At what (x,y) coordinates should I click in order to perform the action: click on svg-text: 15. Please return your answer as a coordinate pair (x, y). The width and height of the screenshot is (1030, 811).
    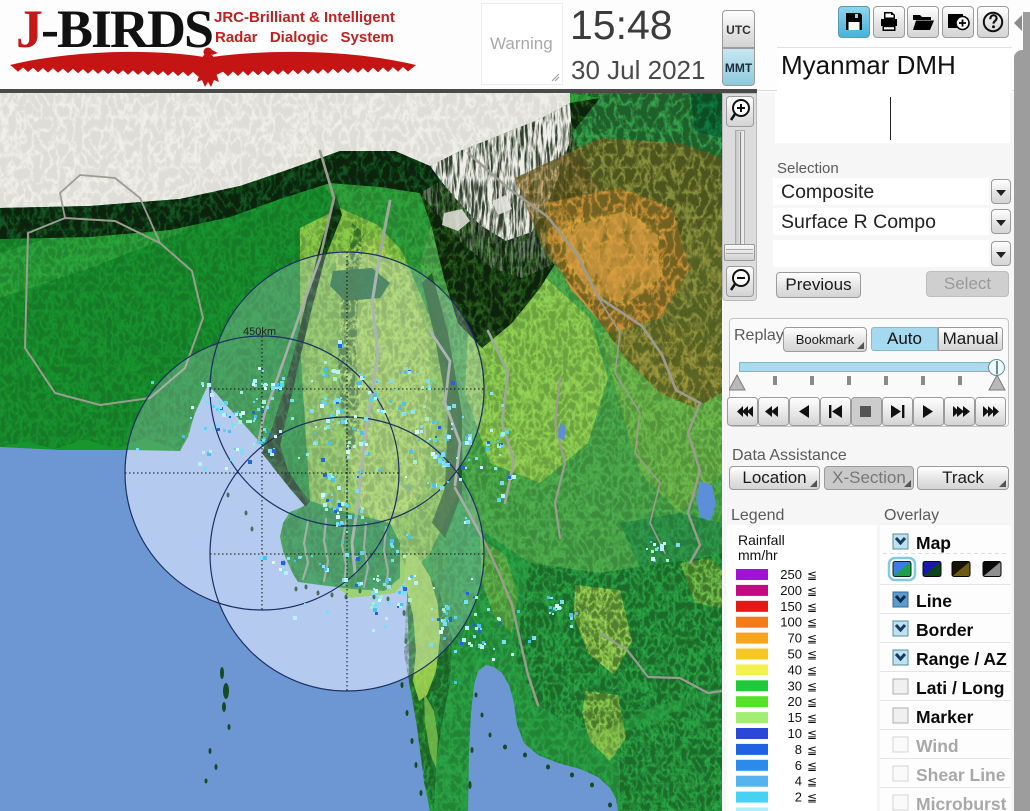
    Looking at the image, I should click on (795, 717).